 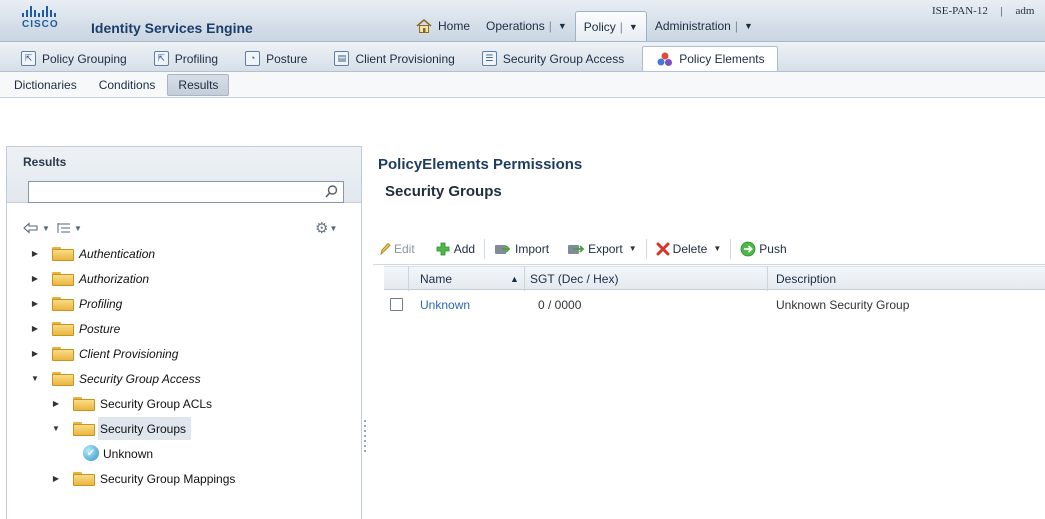 I want to click on tree-item: ▶ Authentication, so click(x=184, y=253).